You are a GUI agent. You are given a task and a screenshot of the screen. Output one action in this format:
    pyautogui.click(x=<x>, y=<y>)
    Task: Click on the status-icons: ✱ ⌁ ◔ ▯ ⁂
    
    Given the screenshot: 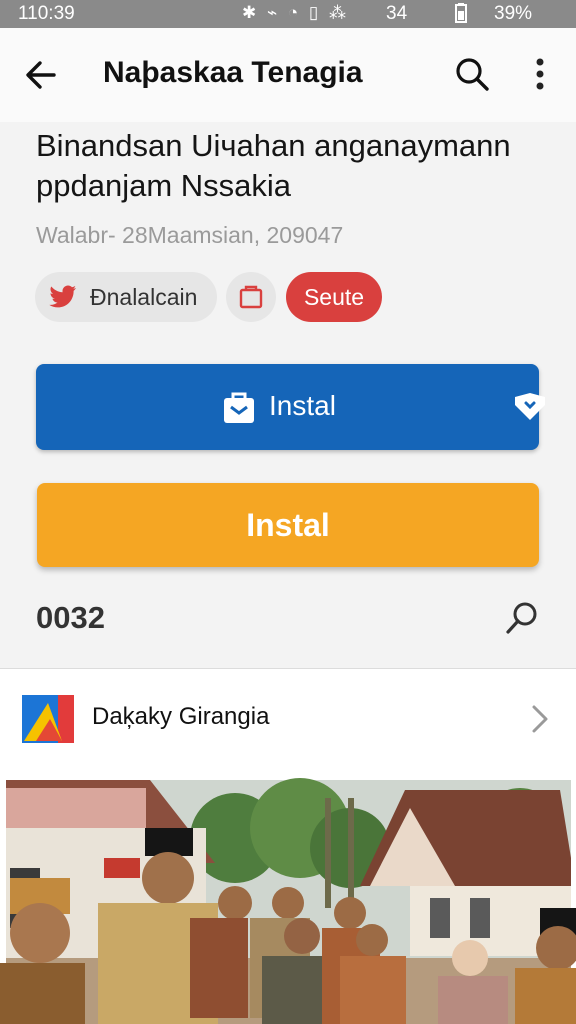 What is the action you would take?
    pyautogui.click(x=295, y=12)
    